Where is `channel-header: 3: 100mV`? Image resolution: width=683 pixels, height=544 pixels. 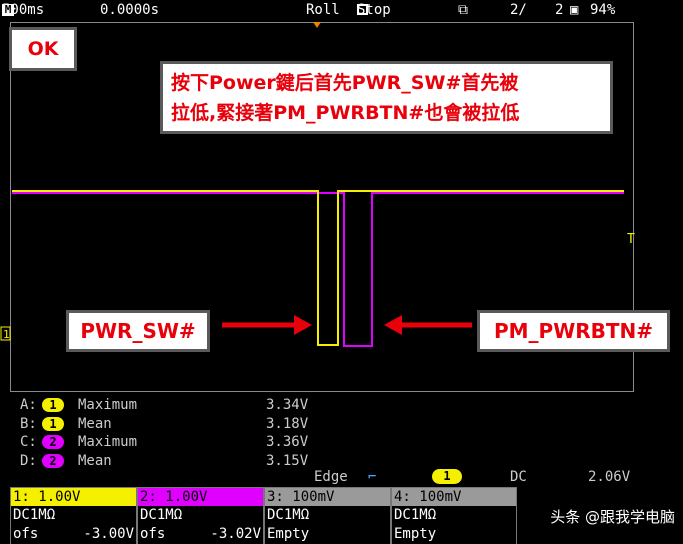
channel-header: 3: 100mV is located at coordinates (327, 497).